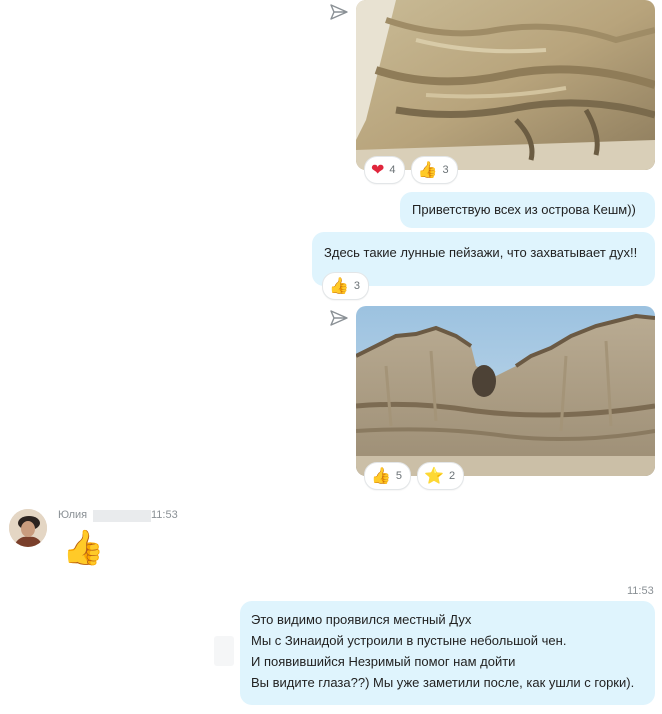 This screenshot has width=662, height=714. Describe the element at coordinates (524, 209) in the screenshot. I see `message-text: Приветствую всех из острова Кешм))` at that location.